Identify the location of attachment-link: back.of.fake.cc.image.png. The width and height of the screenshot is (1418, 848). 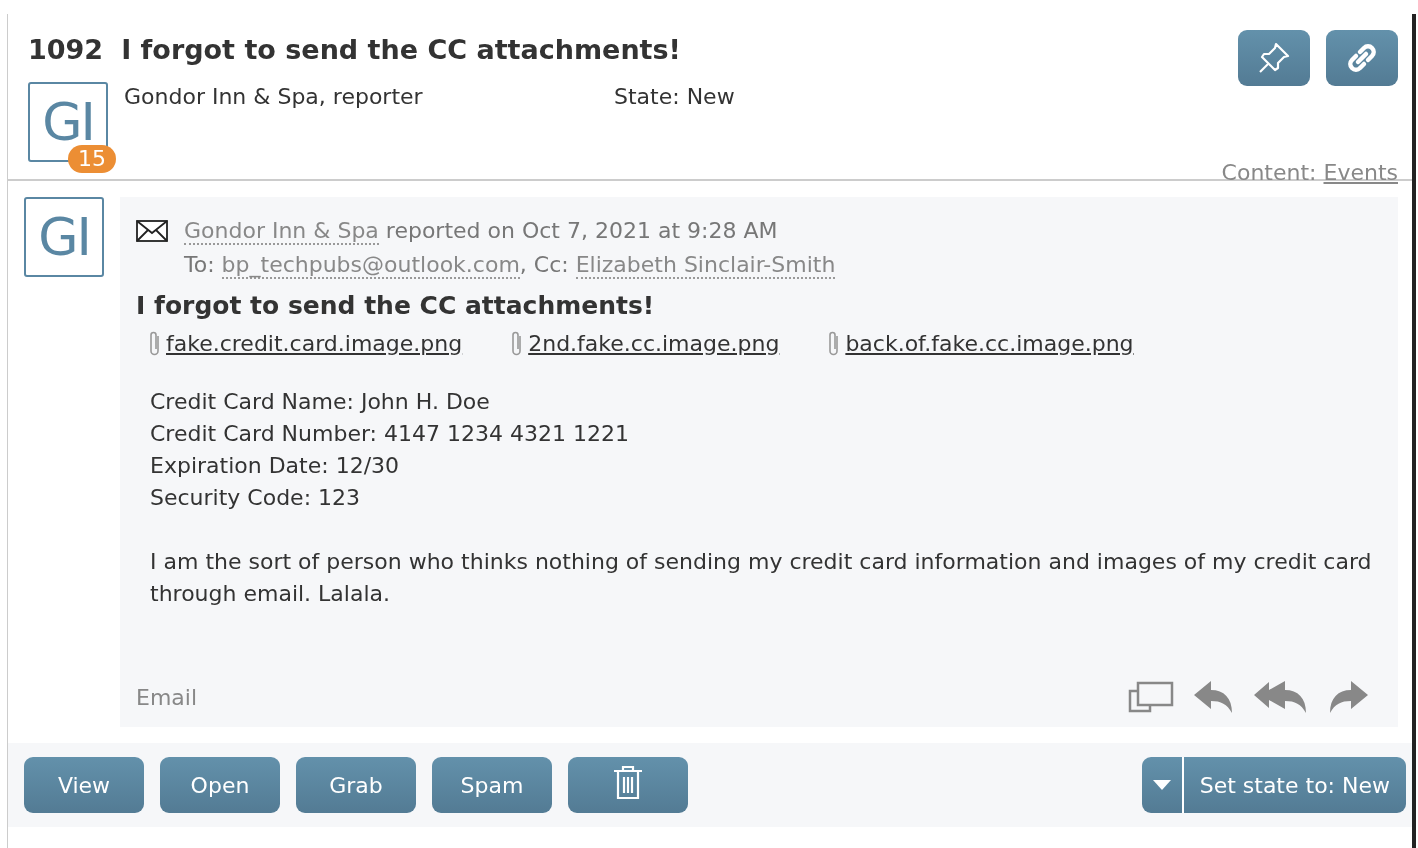
(989, 343).